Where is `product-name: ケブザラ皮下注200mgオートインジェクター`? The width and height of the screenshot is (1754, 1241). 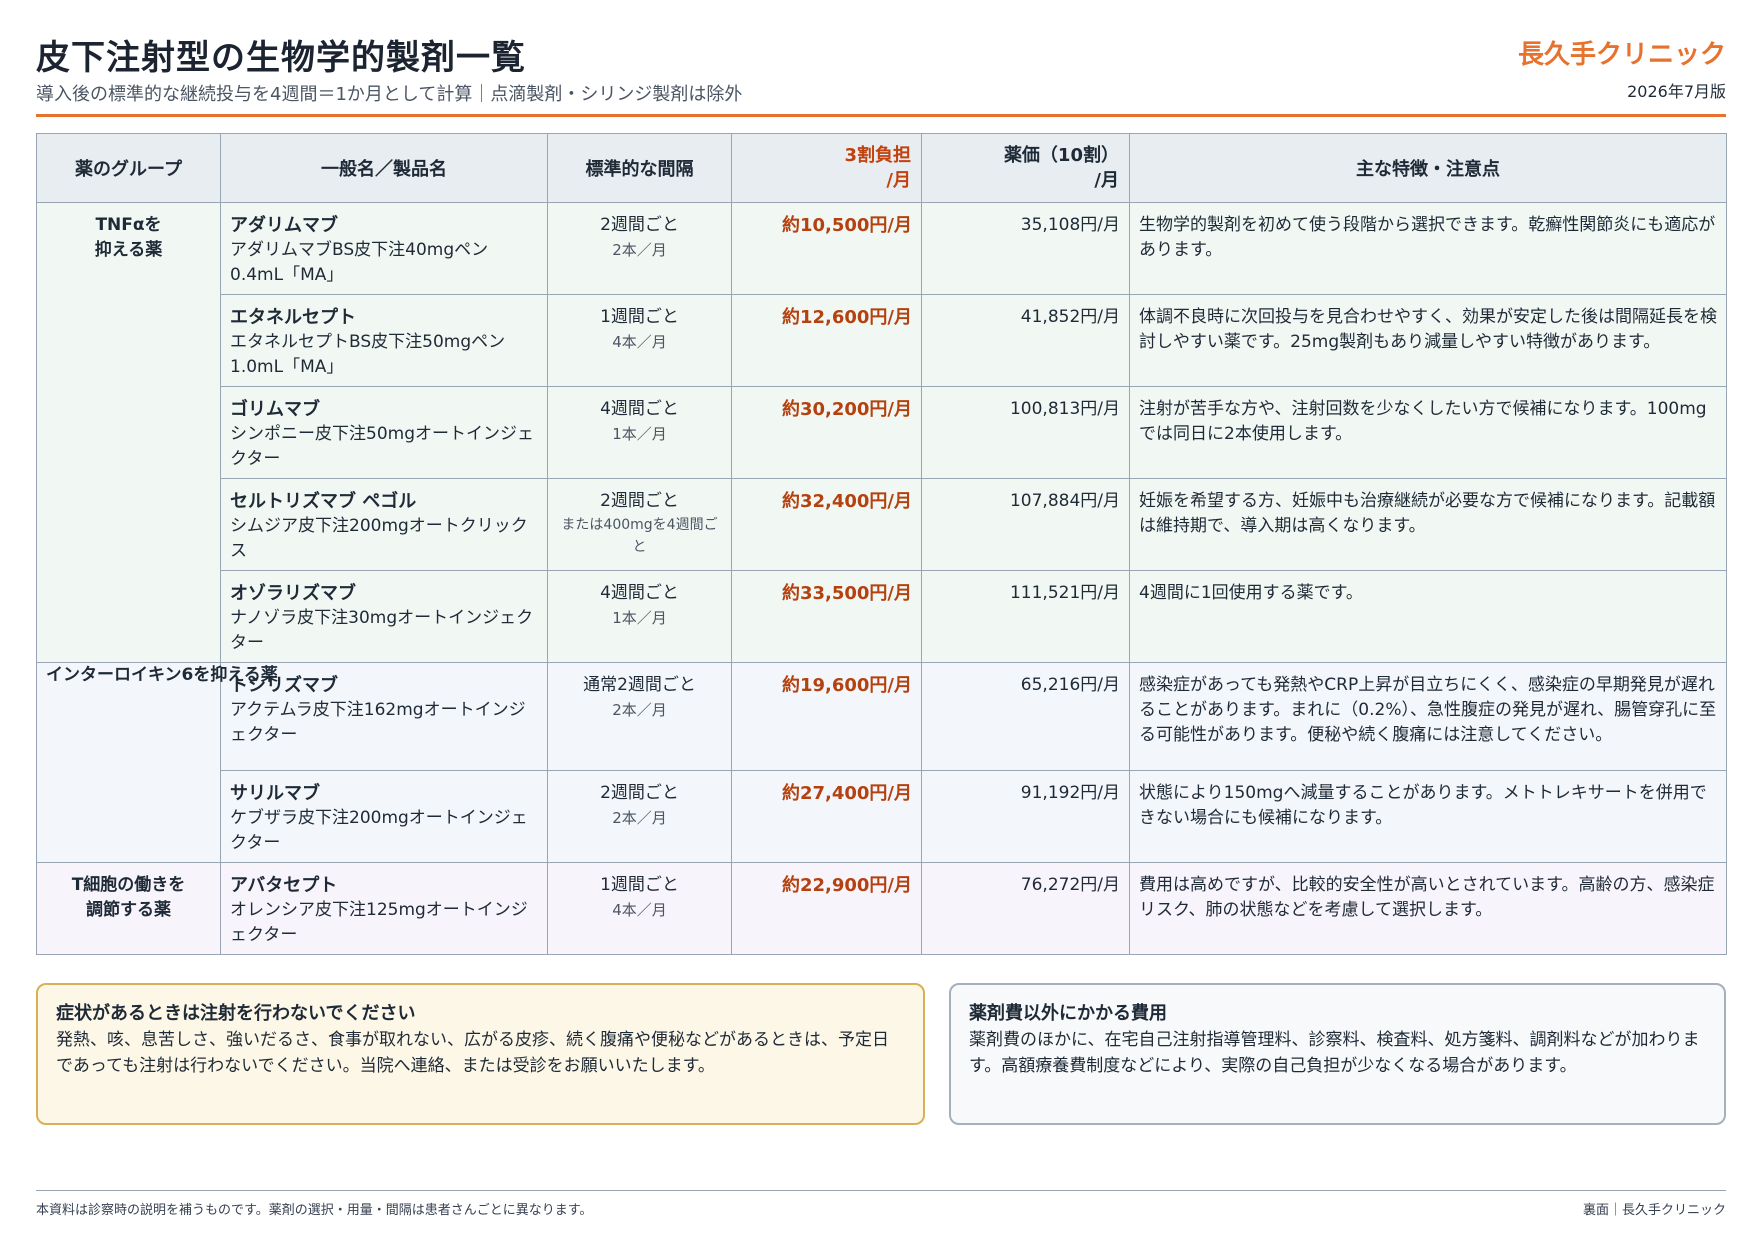
product-name: ケブザラ皮下注200mgオートインジェクター is located at coordinates (379, 830).